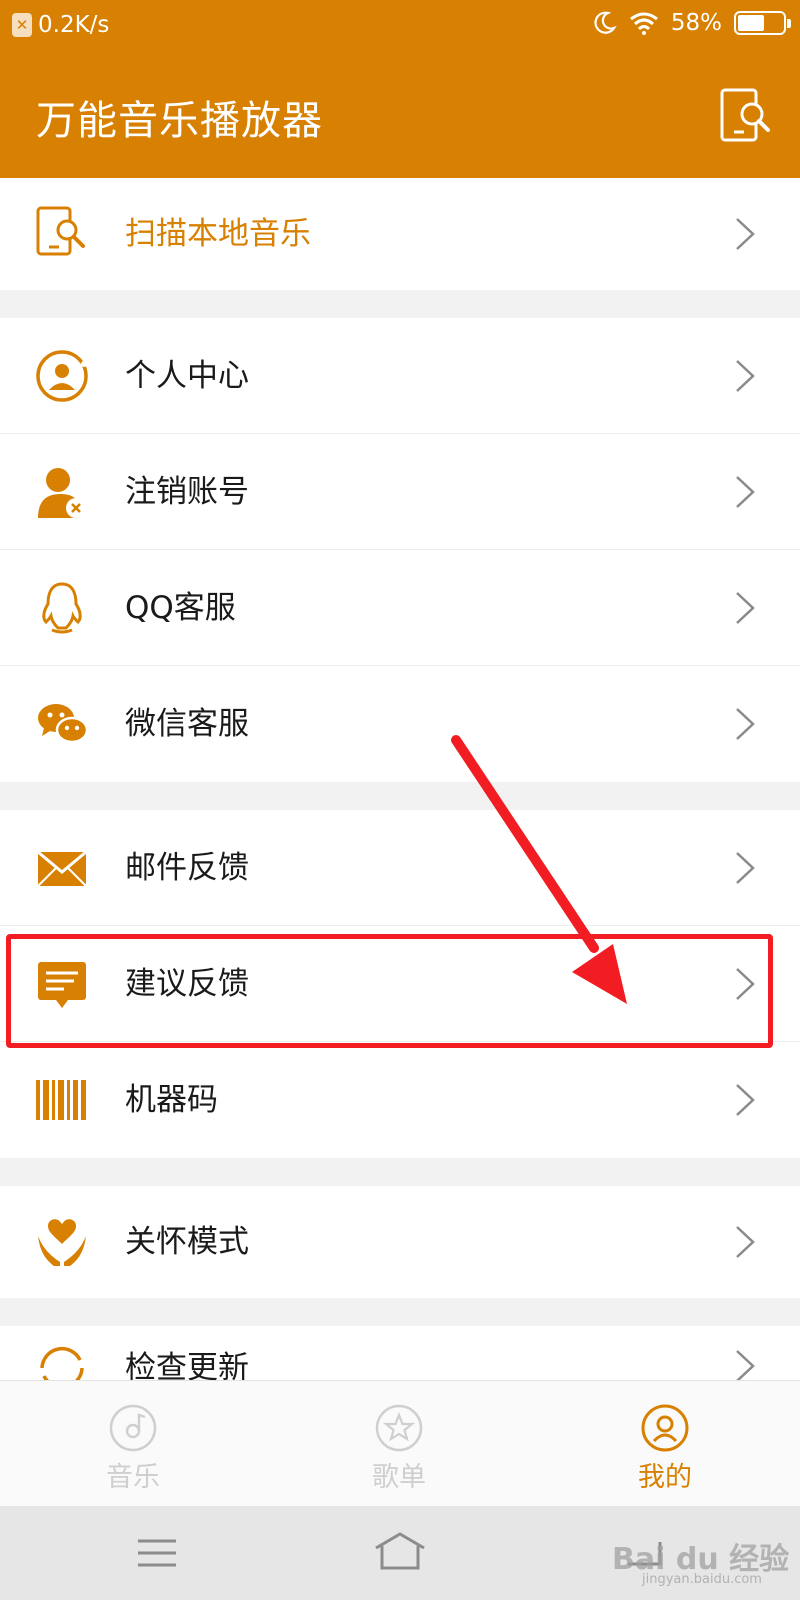 The width and height of the screenshot is (800, 1600). What do you see at coordinates (400, 89) in the screenshot?
I see `app-header: ✕ 0.2K/s 58% 万能音乐播放器` at bounding box center [400, 89].